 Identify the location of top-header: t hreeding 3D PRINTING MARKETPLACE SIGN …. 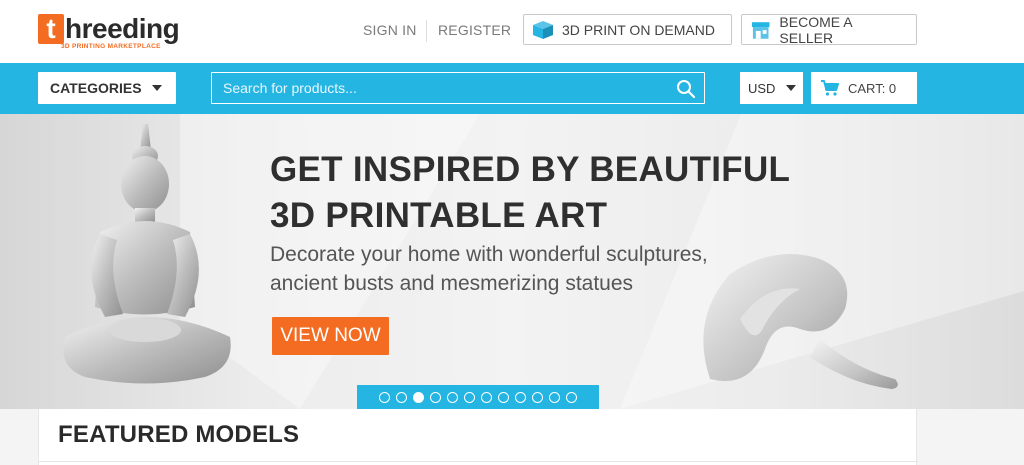
(512, 31).